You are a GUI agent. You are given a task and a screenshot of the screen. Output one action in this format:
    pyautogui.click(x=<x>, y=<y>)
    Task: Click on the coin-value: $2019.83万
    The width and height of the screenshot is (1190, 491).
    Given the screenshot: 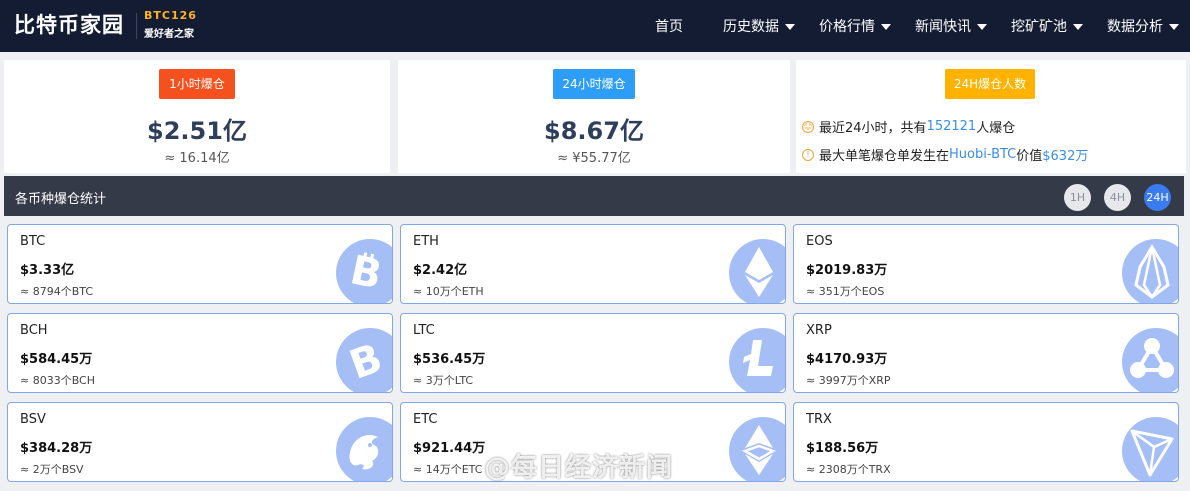 What is the action you would take?
    pyautogui.click(x=847, y=270)
    